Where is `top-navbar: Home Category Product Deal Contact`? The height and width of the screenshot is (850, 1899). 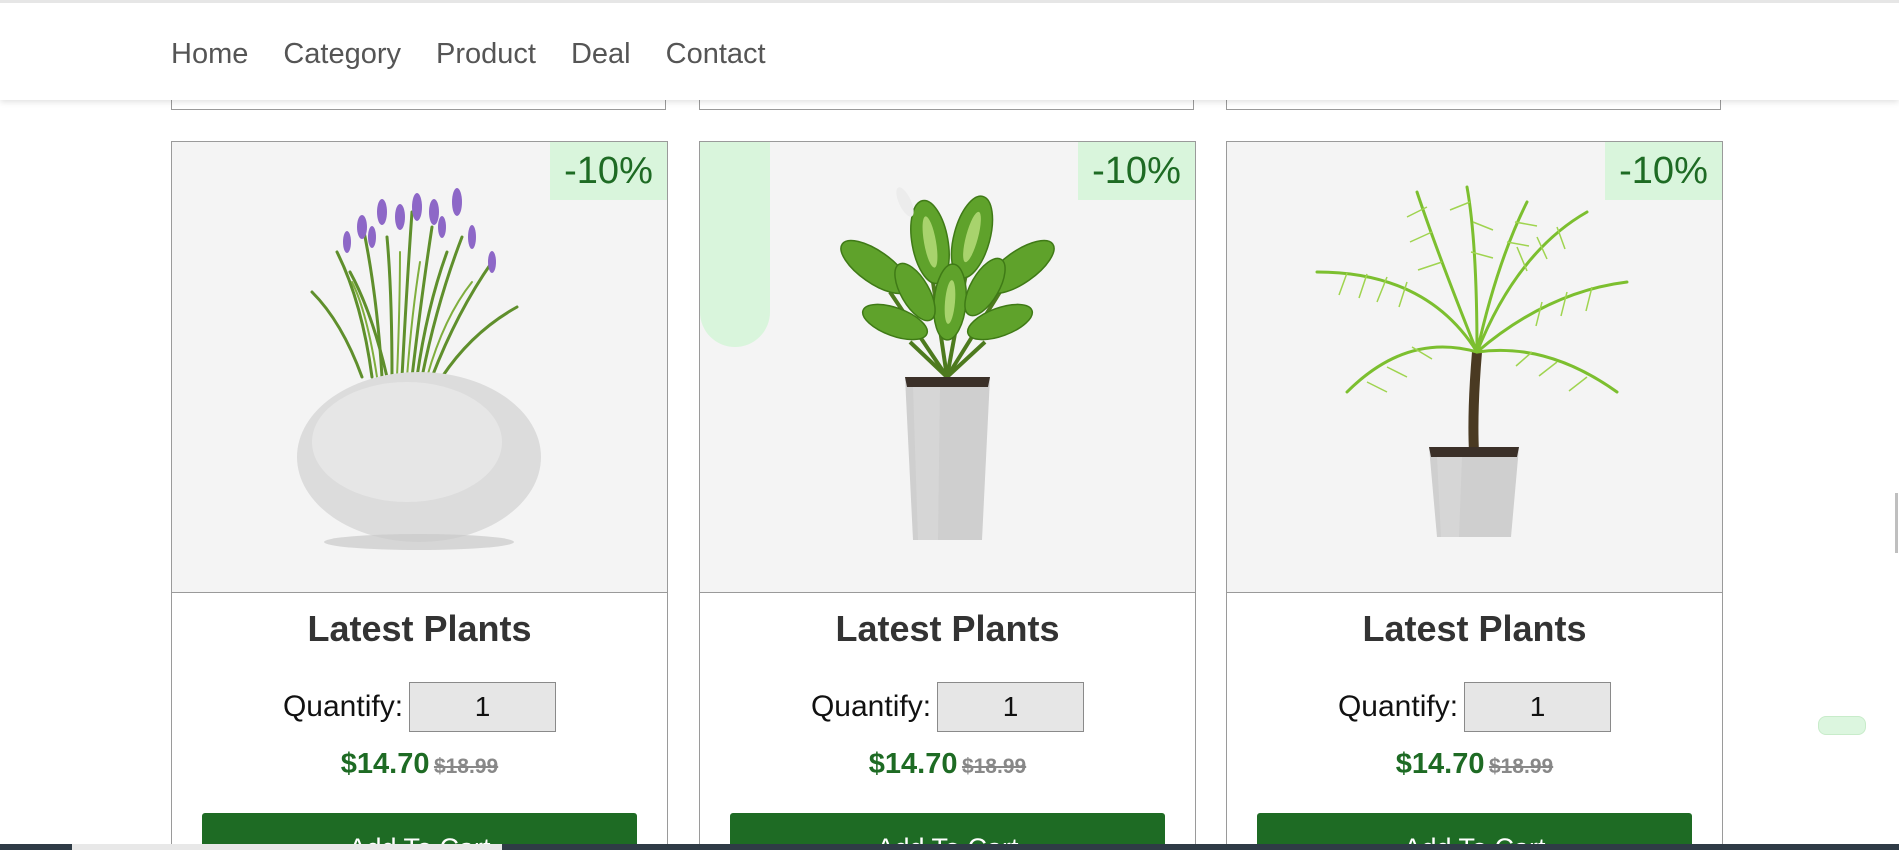
top-navbar: Home Category Product Deal Contact is located at coordinates (949, 50).